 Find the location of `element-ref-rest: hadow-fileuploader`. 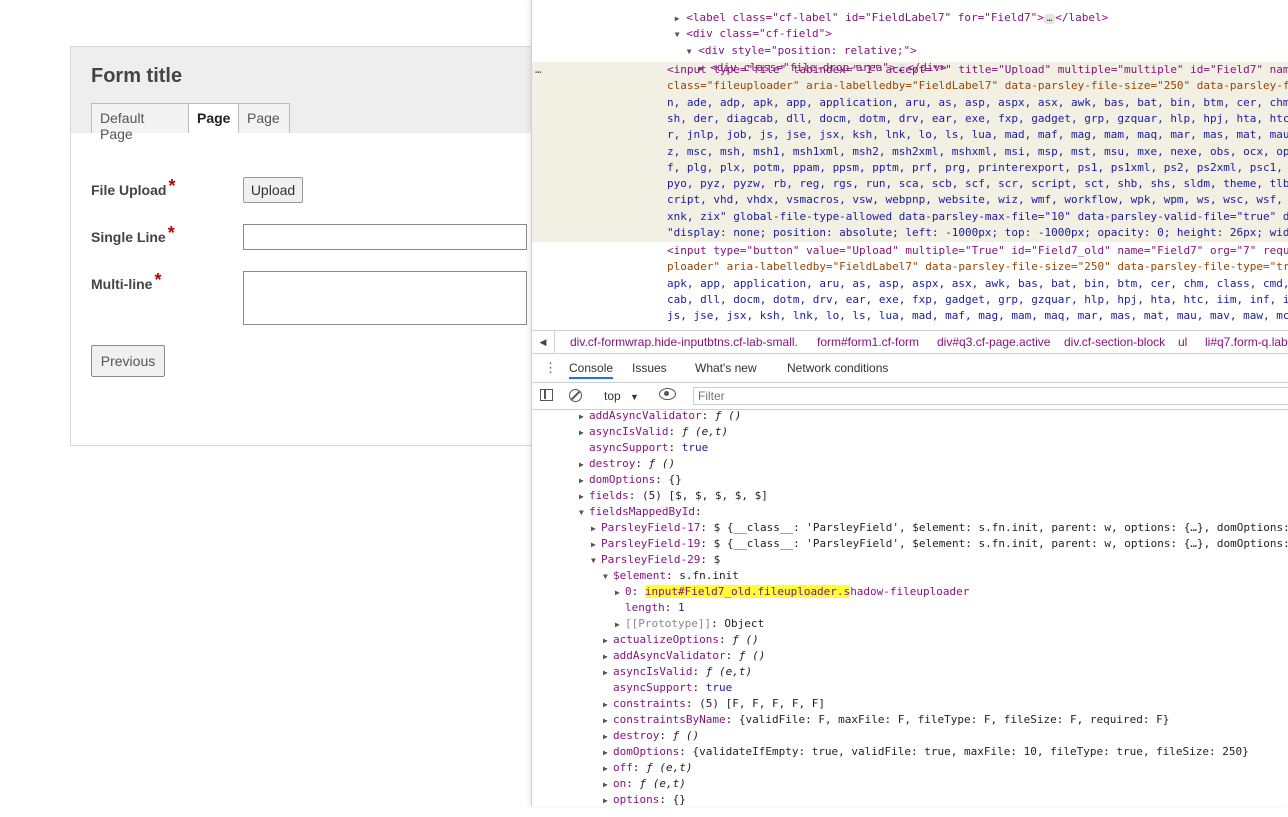

element-ref-rest: hadow-fileuploader is located at coordinates (909, 591).